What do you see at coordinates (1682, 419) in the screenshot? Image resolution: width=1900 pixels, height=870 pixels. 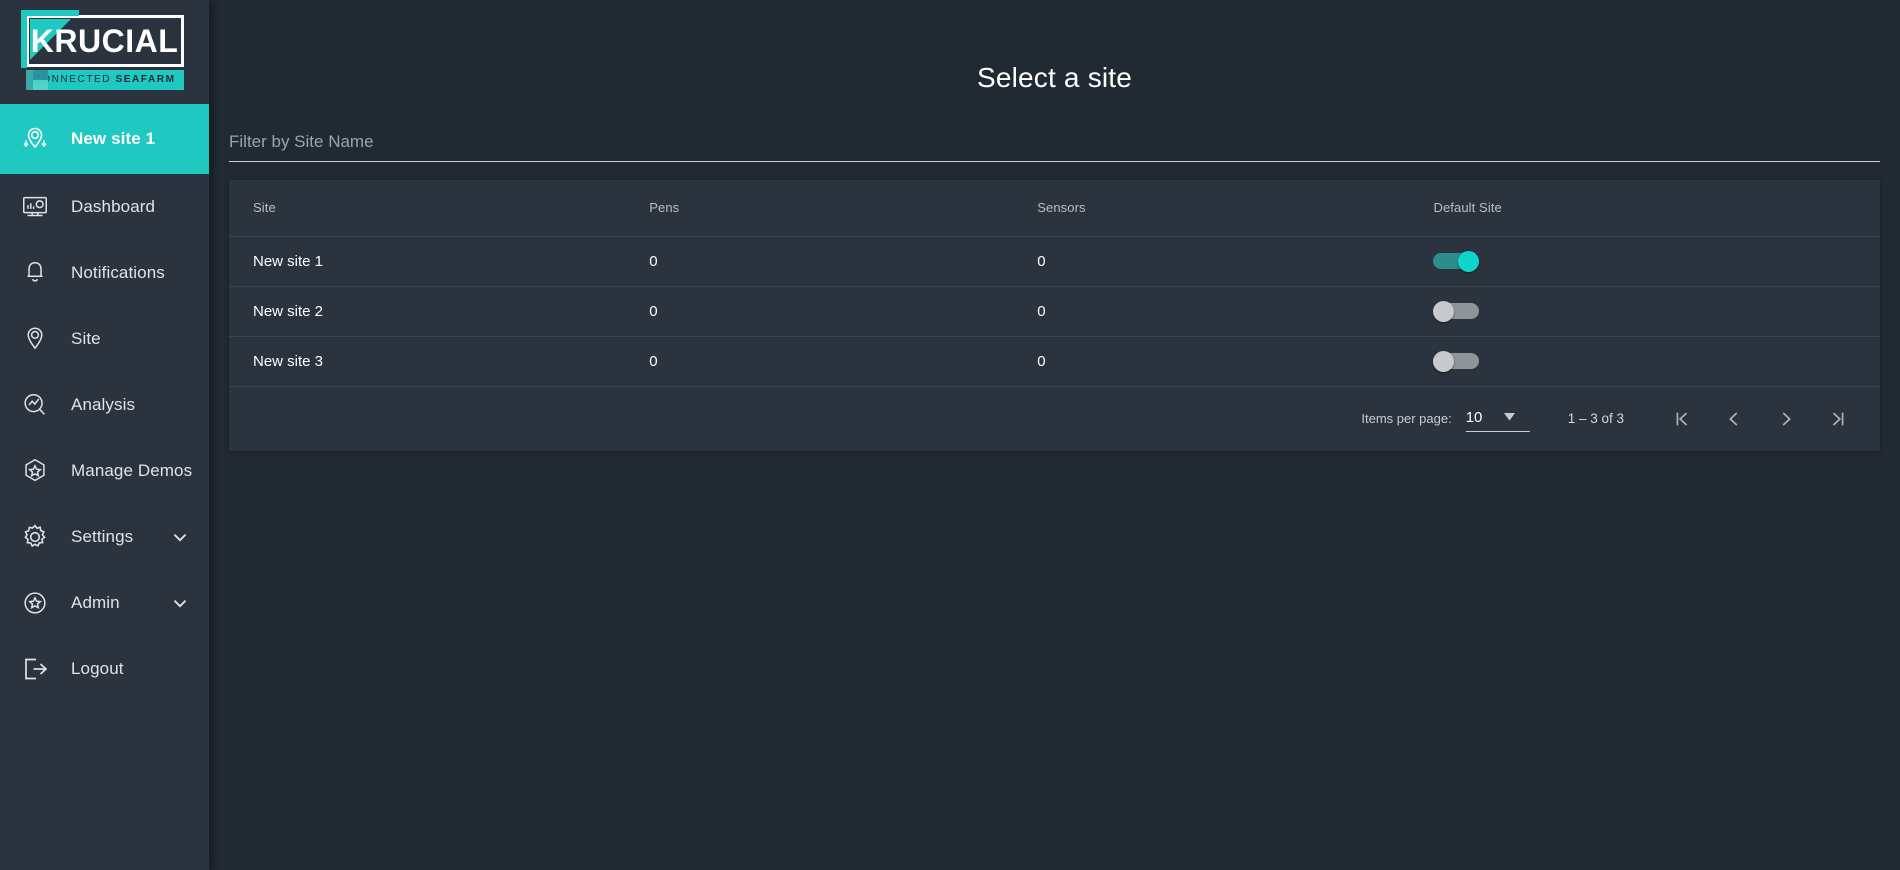 I see `first-page-button` at bounding box center [1682, 419].